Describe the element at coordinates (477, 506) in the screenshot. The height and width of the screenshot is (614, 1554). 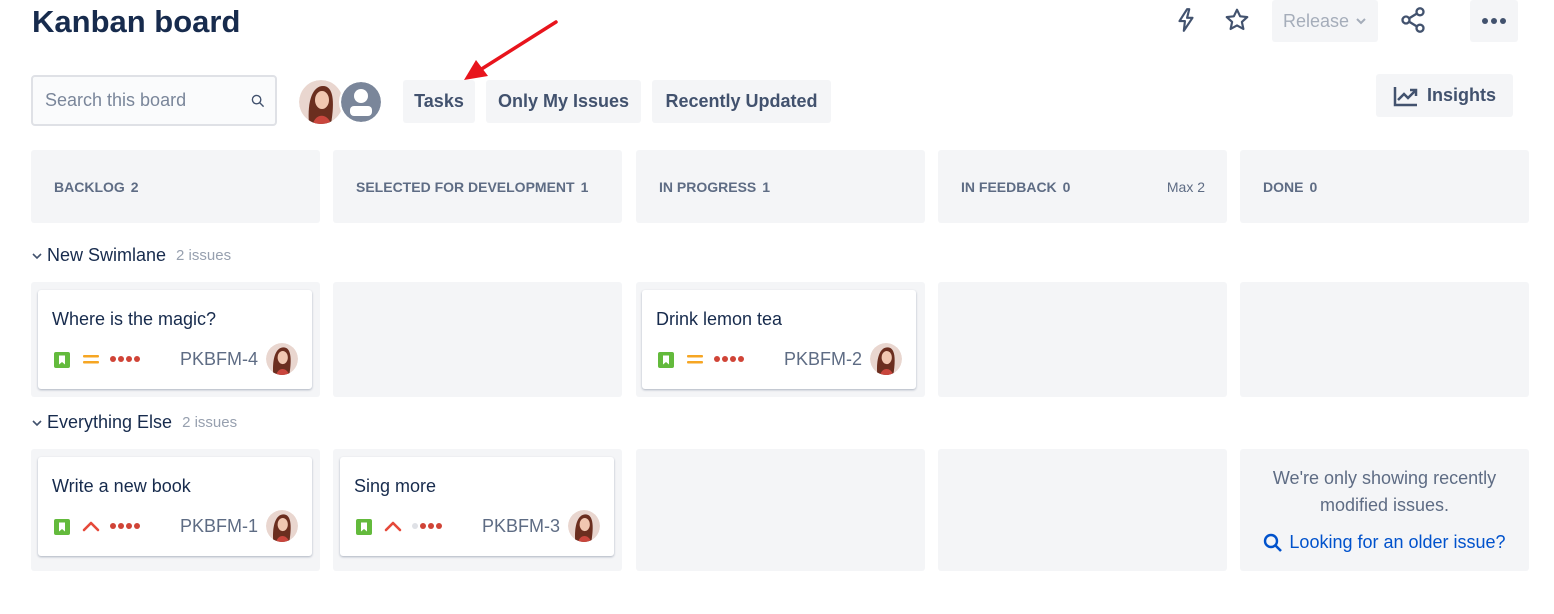
I see `issue-card: Sing more PKBFM-3` at that location.